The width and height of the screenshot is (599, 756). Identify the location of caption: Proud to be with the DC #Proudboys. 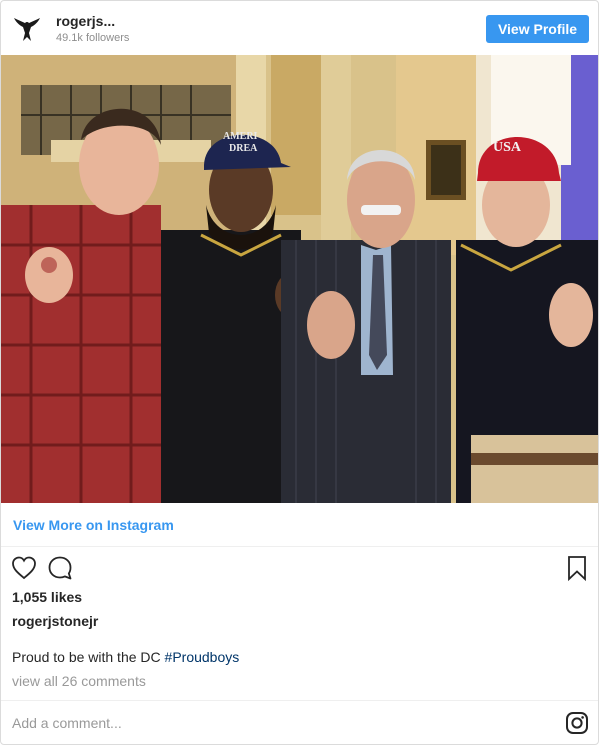
(125, 657).